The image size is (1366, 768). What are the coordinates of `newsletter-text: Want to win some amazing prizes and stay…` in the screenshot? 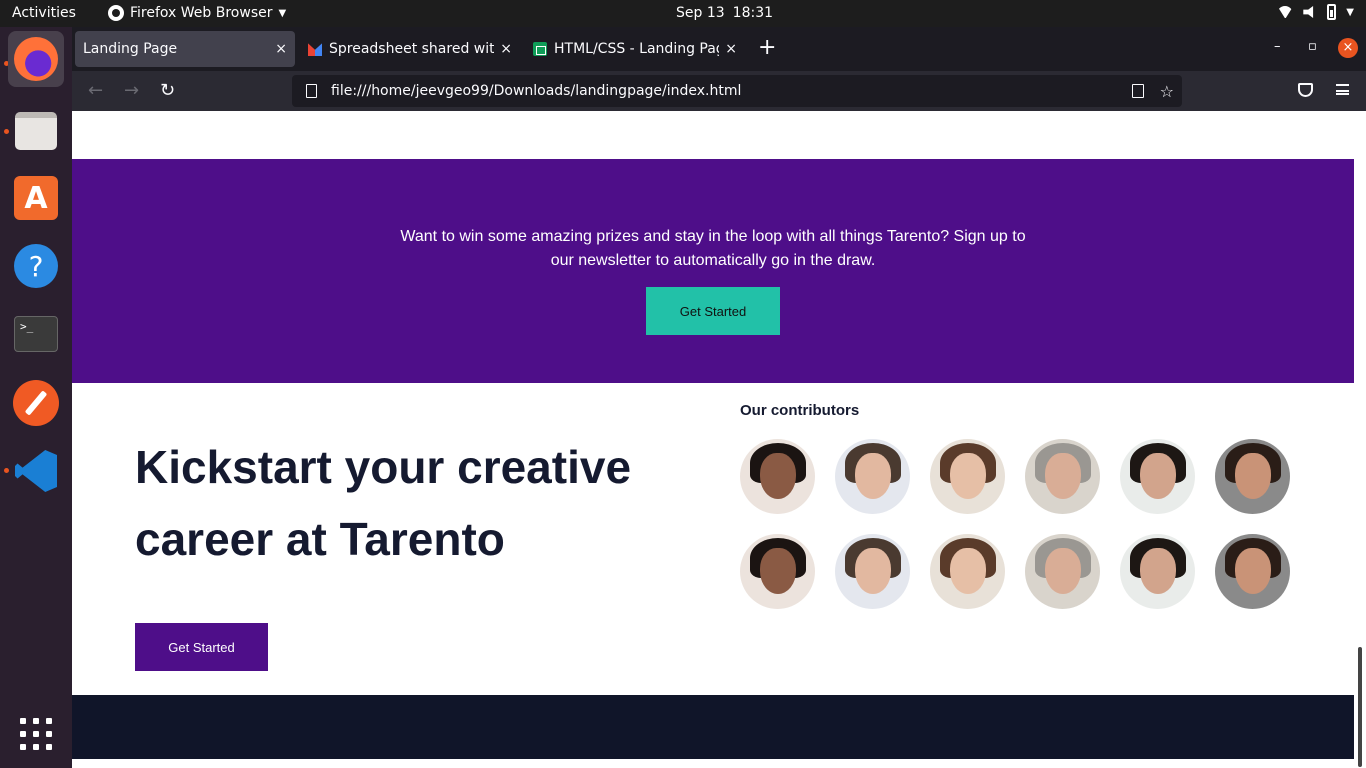 It's located at (713, 248).